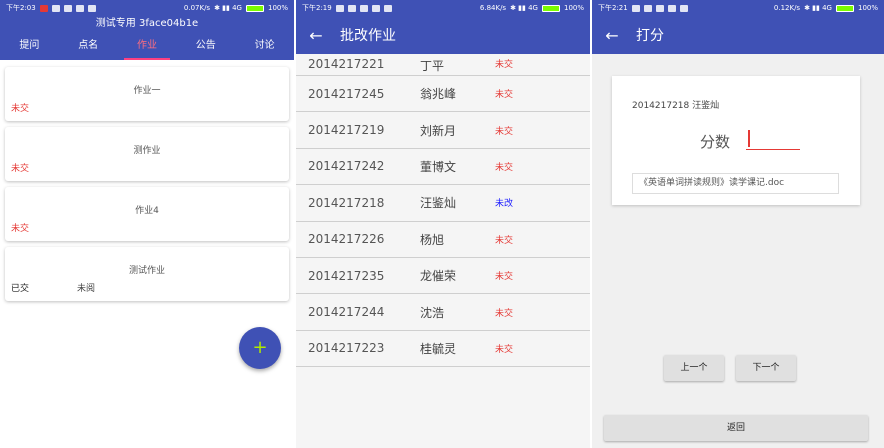  I want to click on student-row: 2014217219 刘新月 未交, so click(443, 130).